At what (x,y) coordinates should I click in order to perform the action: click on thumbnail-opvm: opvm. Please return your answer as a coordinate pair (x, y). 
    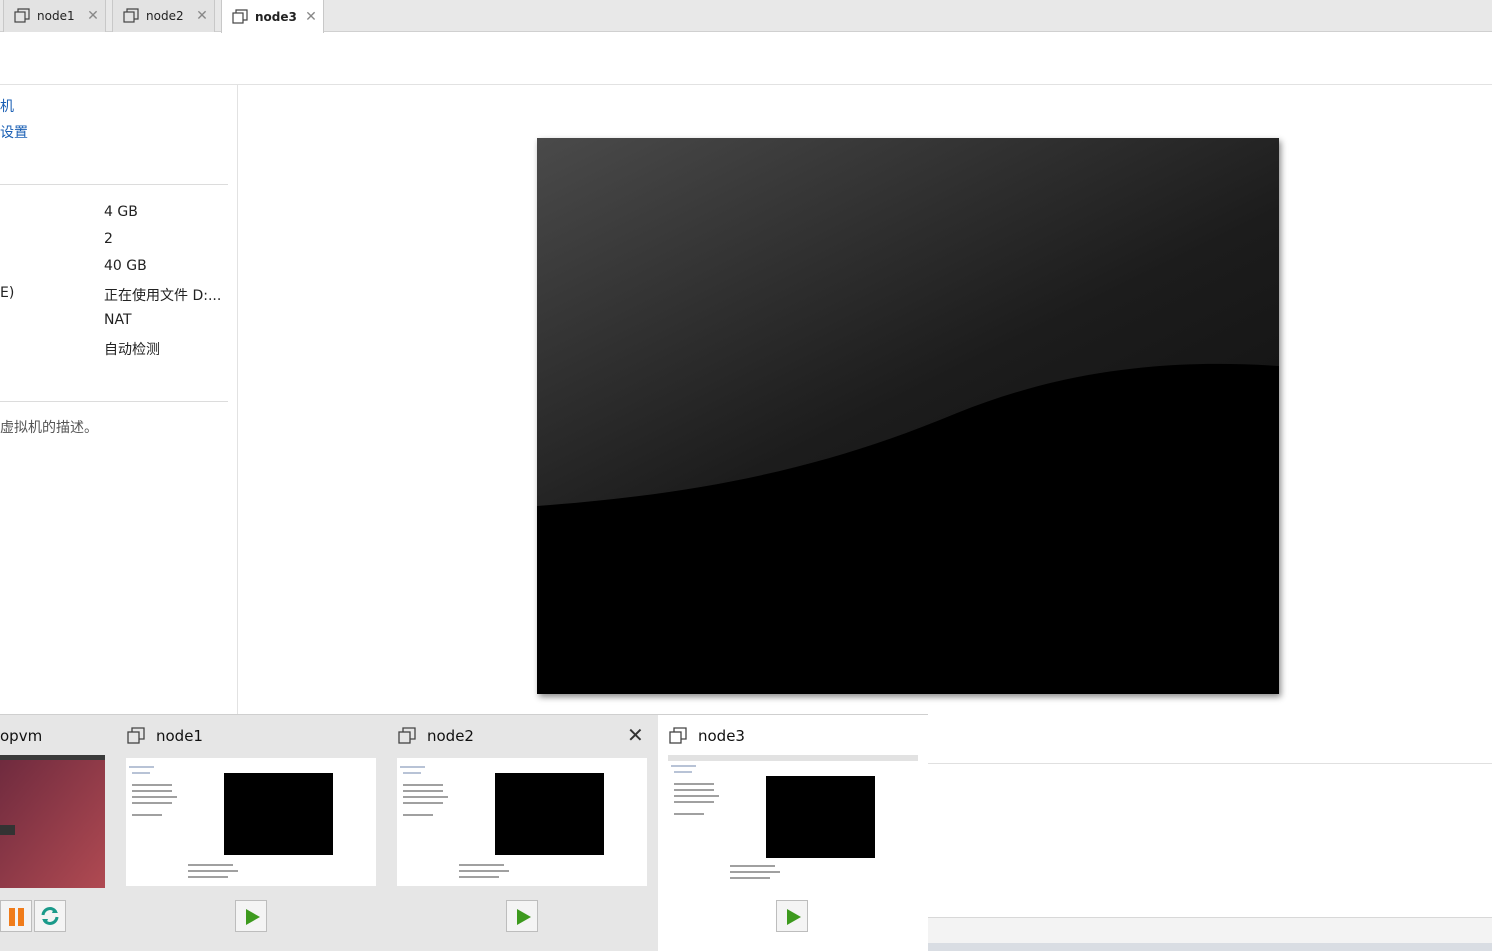
    Looking at the image, I should click on (58, 833).